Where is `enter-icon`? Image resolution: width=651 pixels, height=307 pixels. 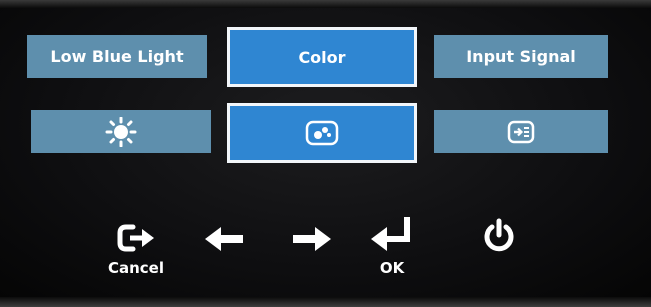
enter-icon is located at coordinates (390, 234).